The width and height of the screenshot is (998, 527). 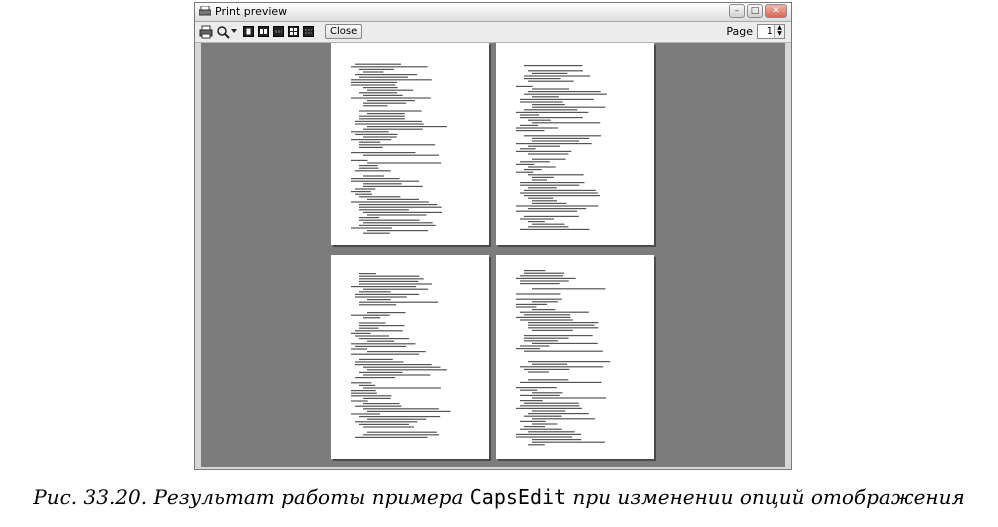 What do you see at coordinates (263, 33) in the screenshot?
I see `two-page-icon` at bounding box center [263, 33].